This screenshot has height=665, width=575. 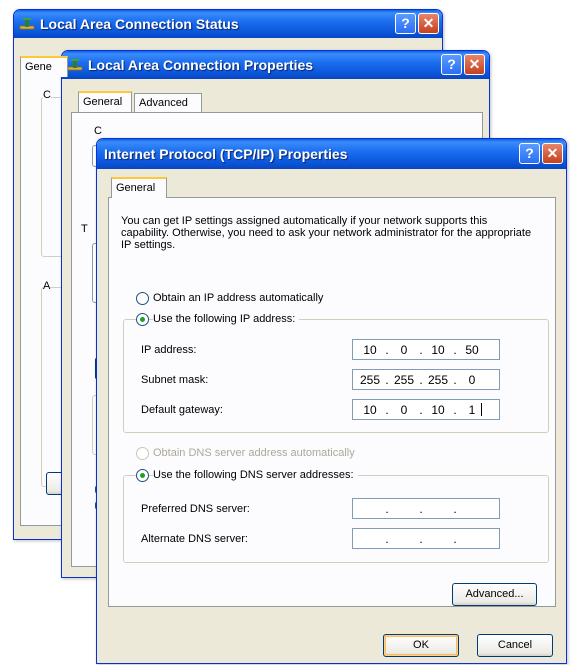 I want to click on window-title: Local Area Connection Properties, so click(x=201, y=65).